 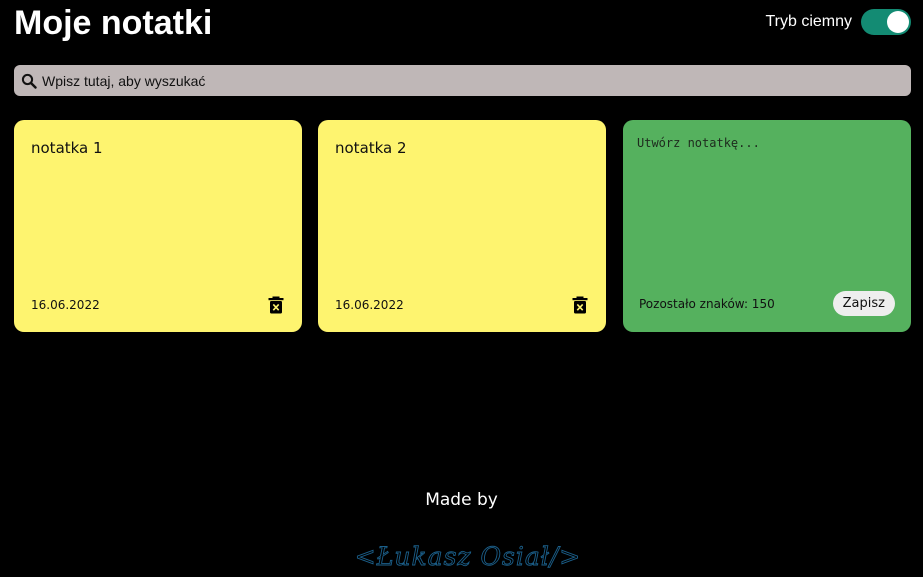 What do you see at coordinates (371, 148) in the screenshot?
I see `note-text: notatka 2` at bounding box center [371, 148].